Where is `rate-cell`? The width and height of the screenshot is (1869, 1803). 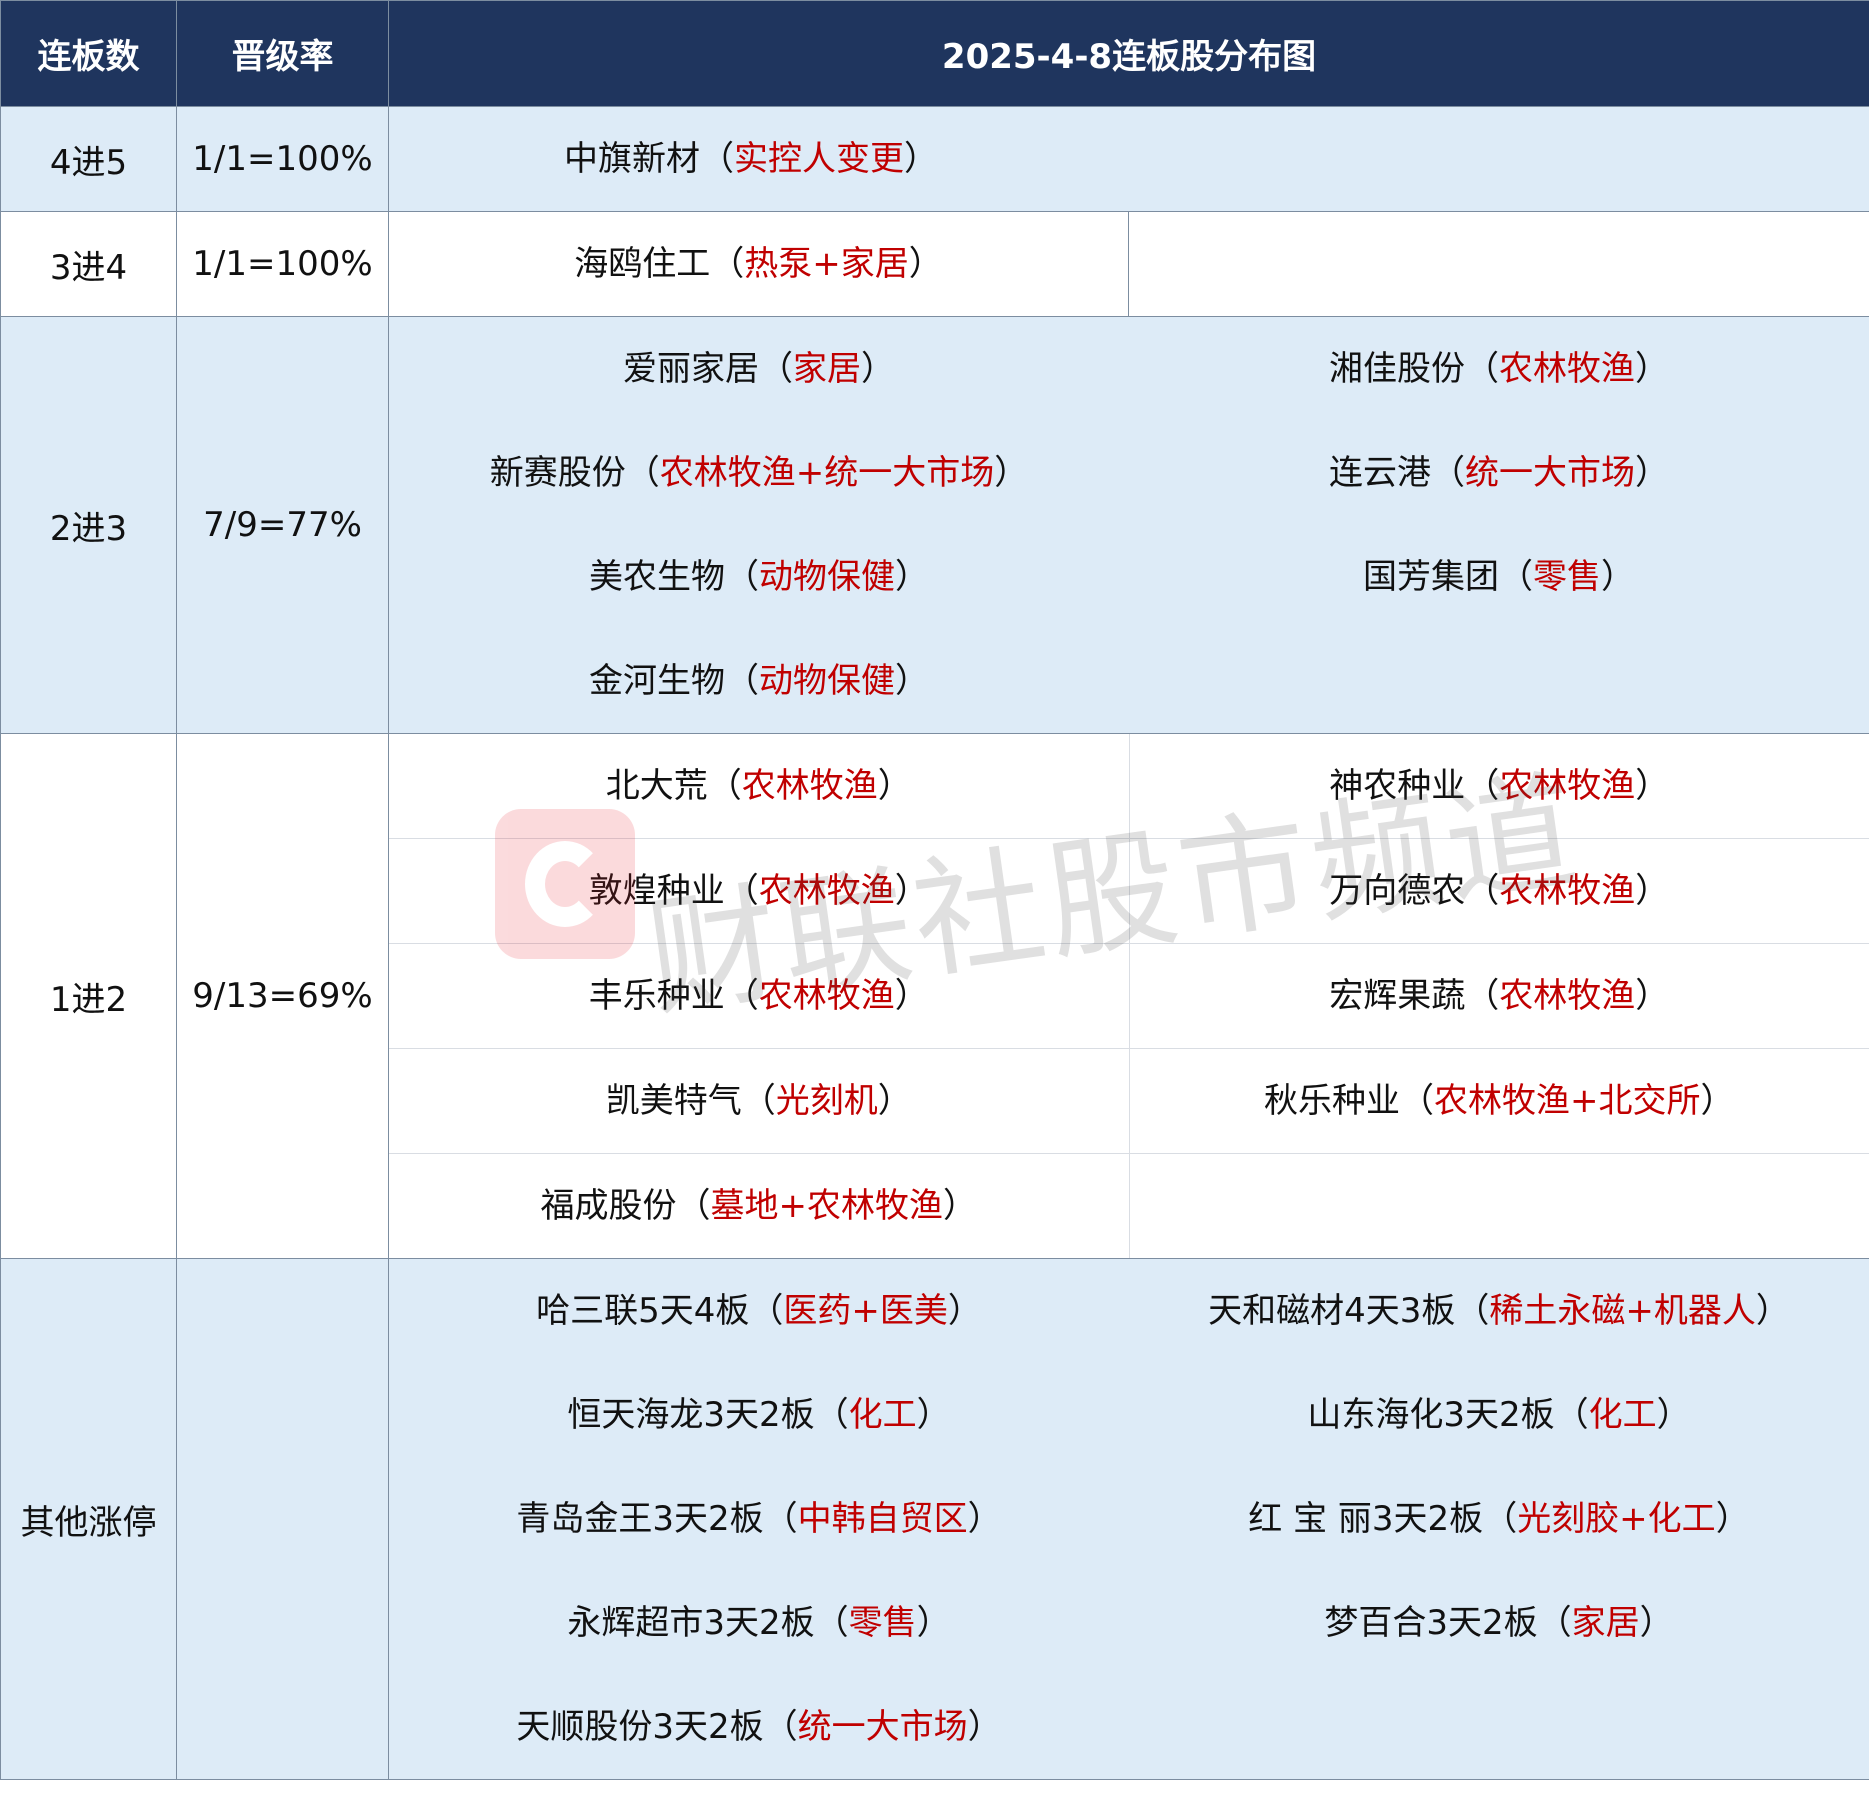 rate-cell is located at coordinates (282, 1519).